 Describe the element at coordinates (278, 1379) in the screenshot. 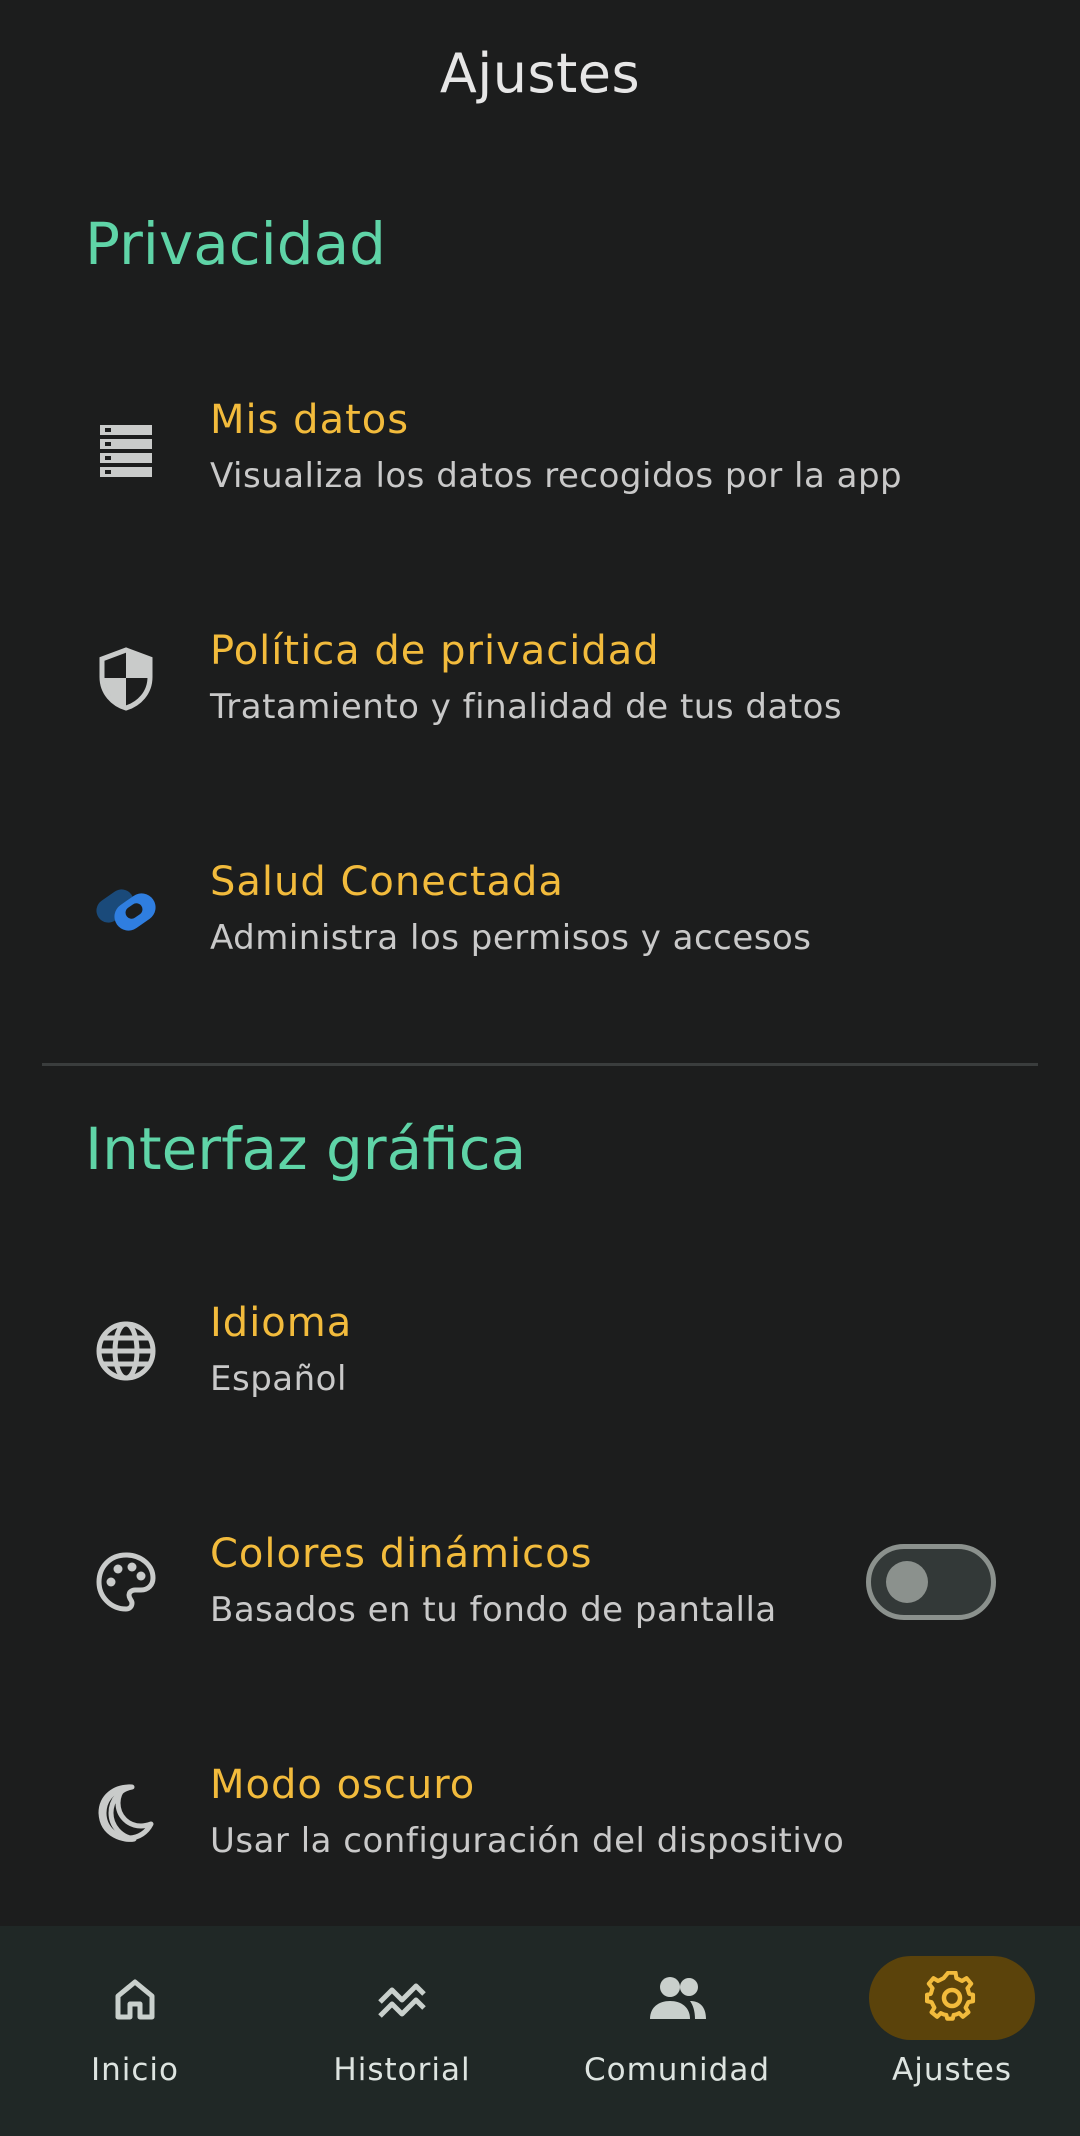

I see `setting-subtitle: Español` at that location.